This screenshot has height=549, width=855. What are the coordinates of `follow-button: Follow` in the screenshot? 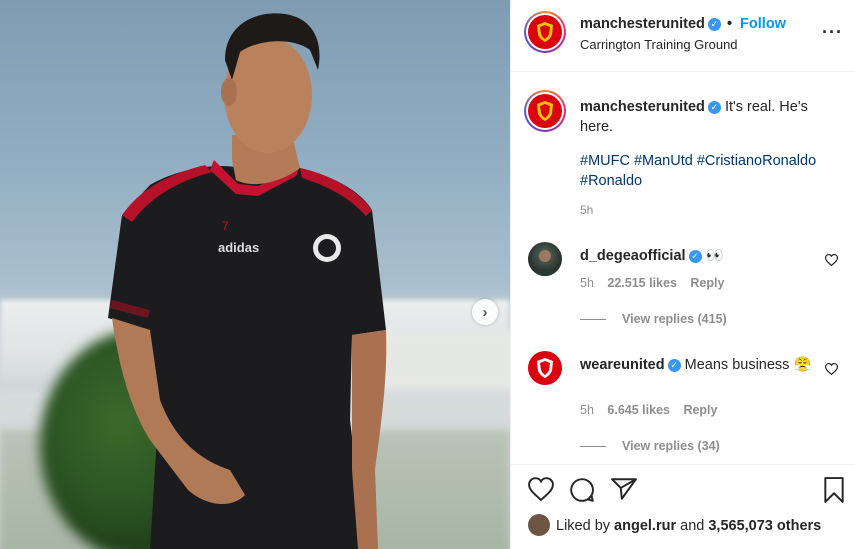 It's located at (763, 24).